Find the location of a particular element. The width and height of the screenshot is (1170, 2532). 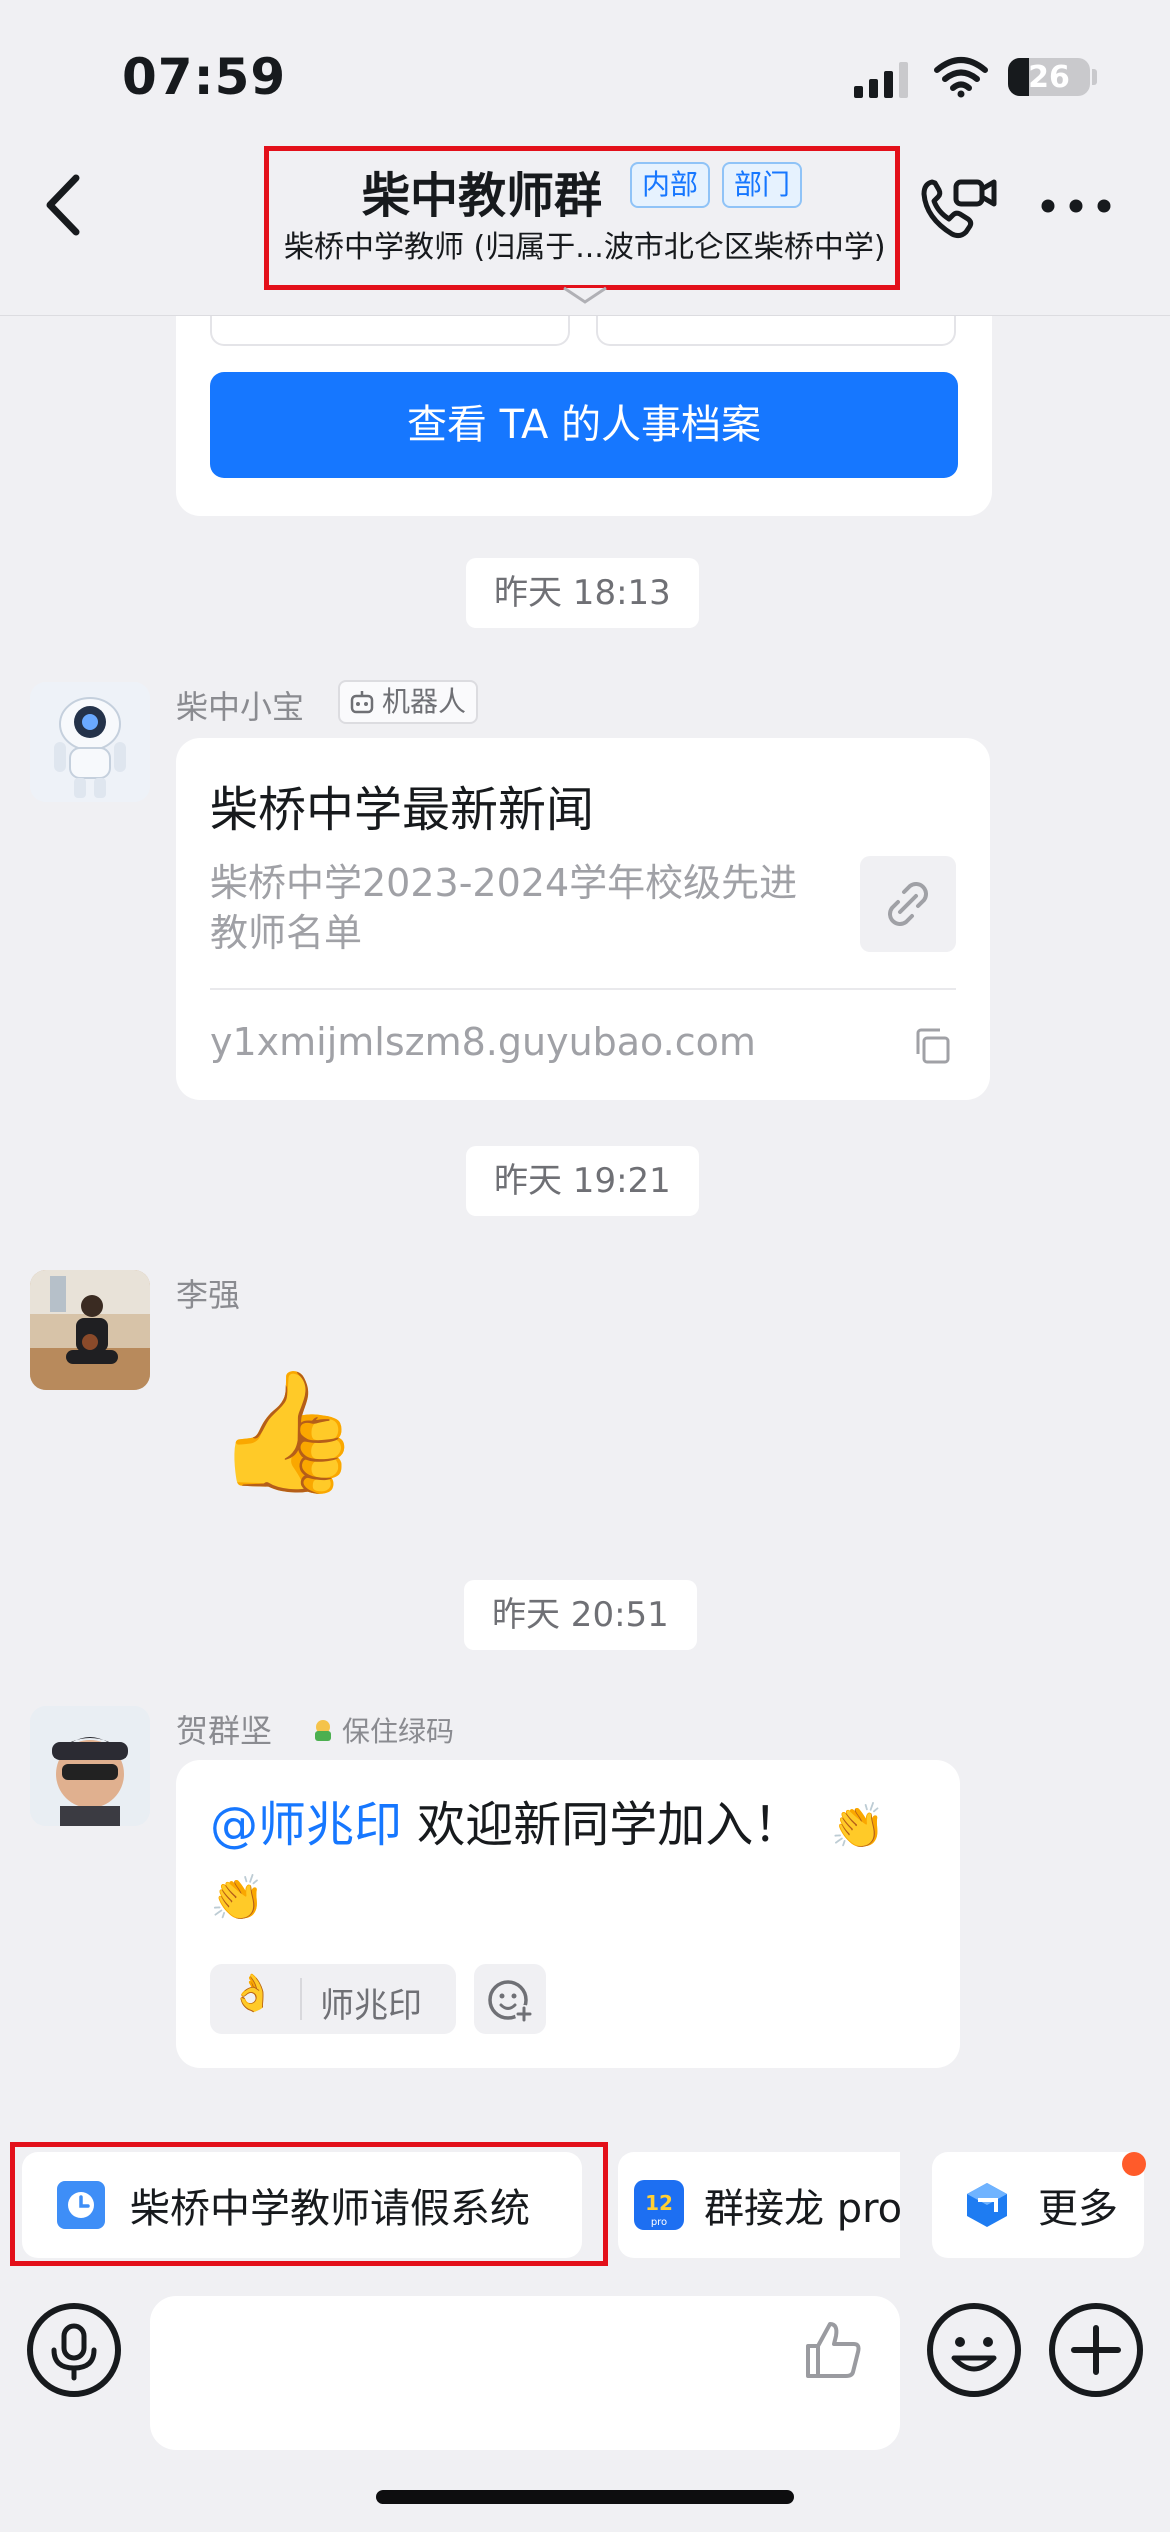

quick-app-jielong: 12 pro 群接龙 pro is located at coordinates (759, 2205).